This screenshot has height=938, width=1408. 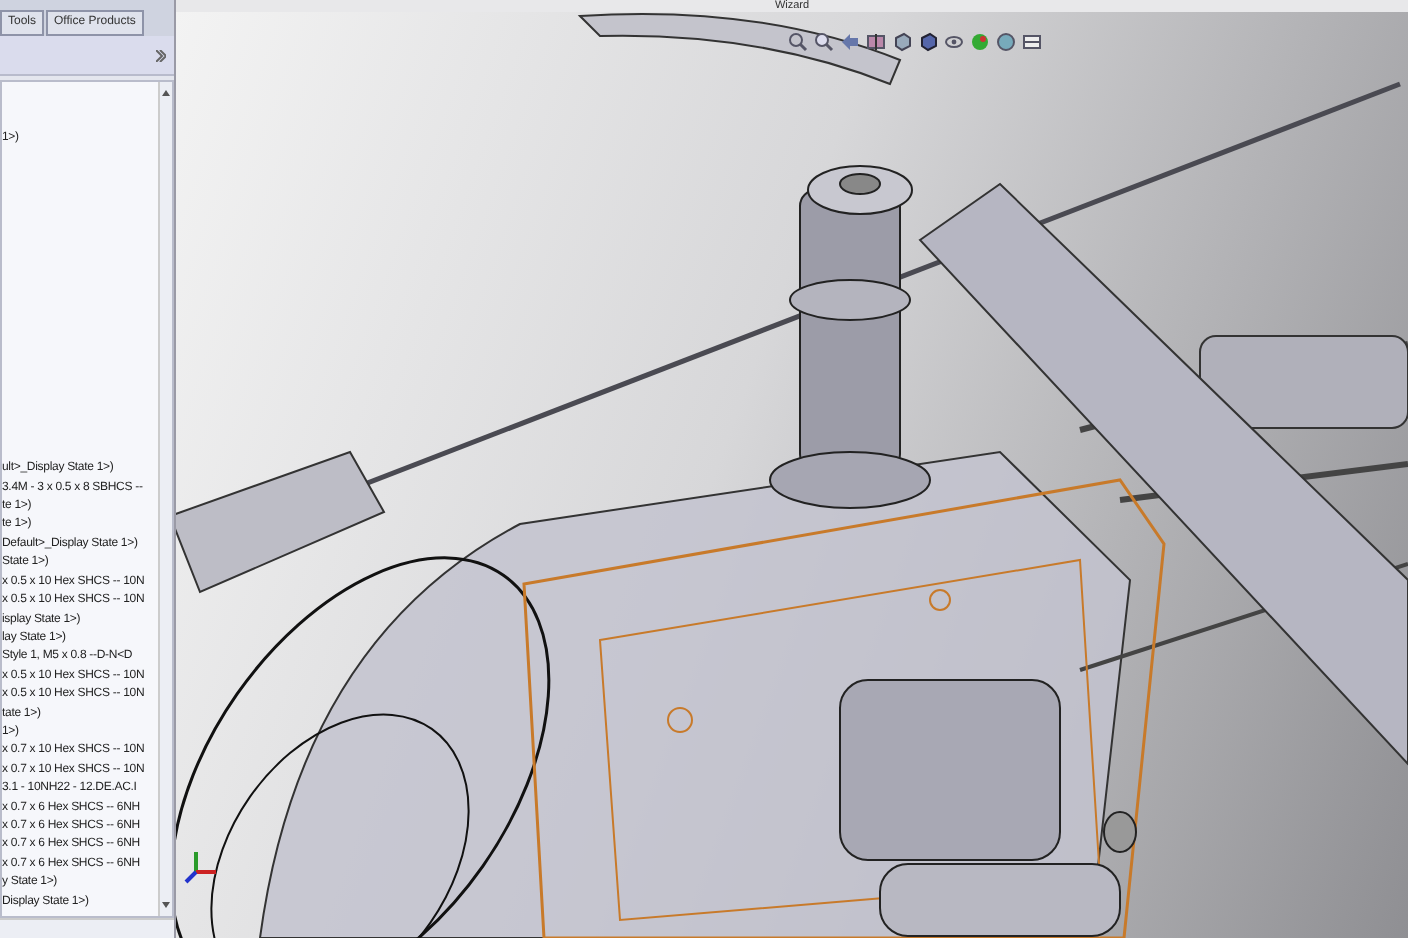 I want to click on display-style-icon, so click(x=928, y=42).